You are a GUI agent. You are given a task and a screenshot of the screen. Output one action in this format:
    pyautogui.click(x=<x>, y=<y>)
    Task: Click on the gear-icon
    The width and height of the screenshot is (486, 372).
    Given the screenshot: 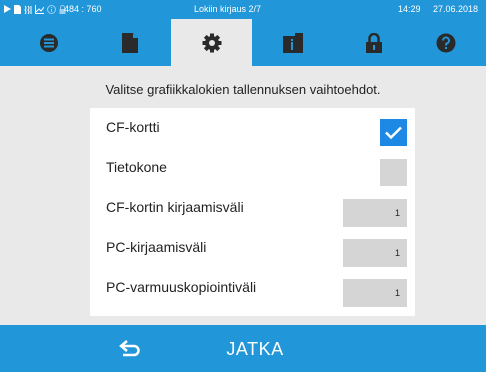 What is the action you would take?
    pyautogui.click(x=211, y=42)
    